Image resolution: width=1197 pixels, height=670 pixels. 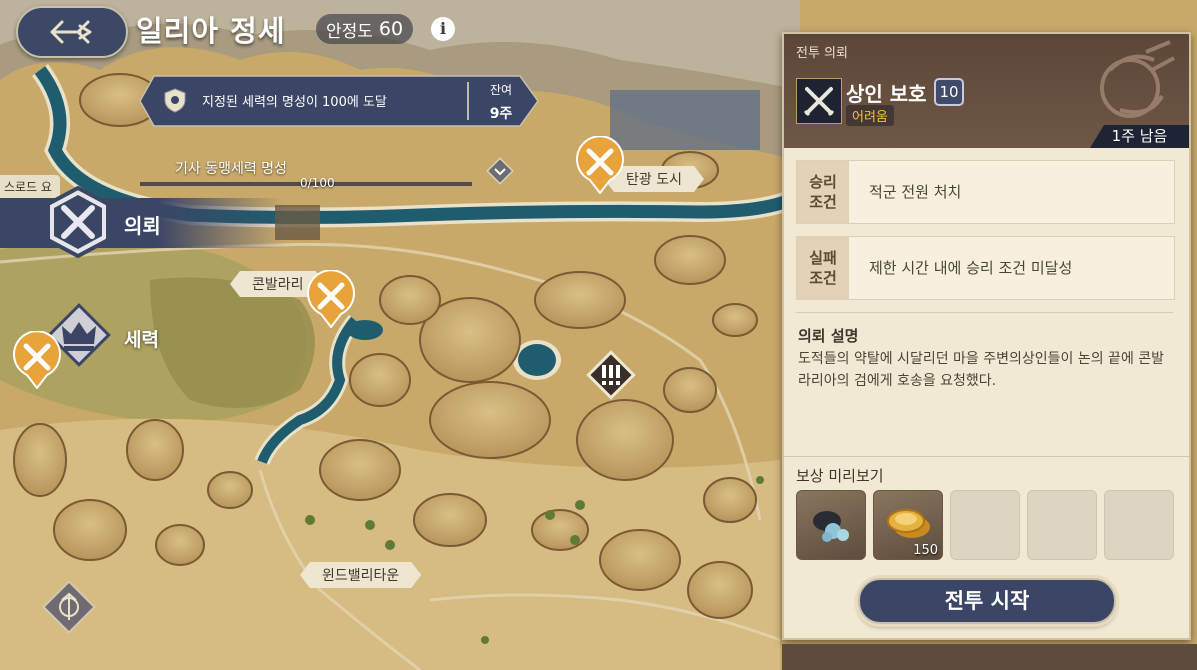 I want to click on stability-label: 안정도, so click(x=349, y=31).